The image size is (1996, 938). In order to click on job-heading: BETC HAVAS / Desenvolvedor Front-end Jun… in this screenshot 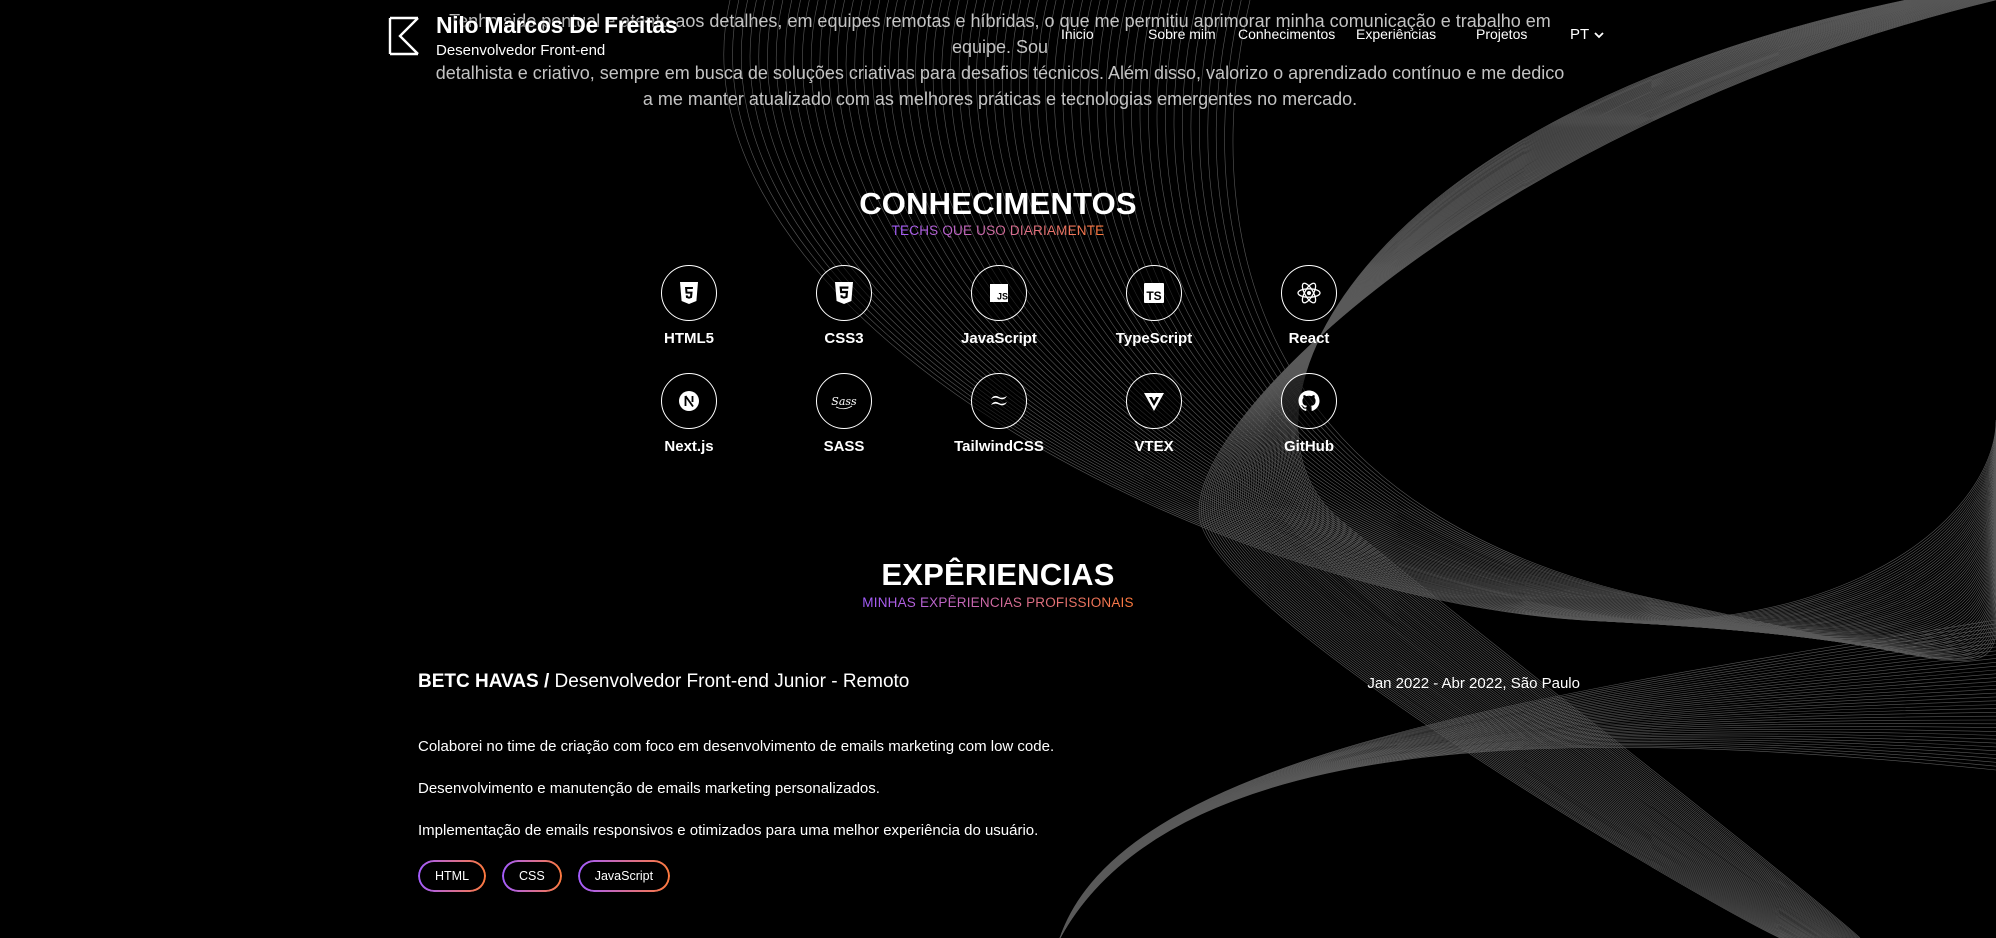, I will do `click(663, 682)`.